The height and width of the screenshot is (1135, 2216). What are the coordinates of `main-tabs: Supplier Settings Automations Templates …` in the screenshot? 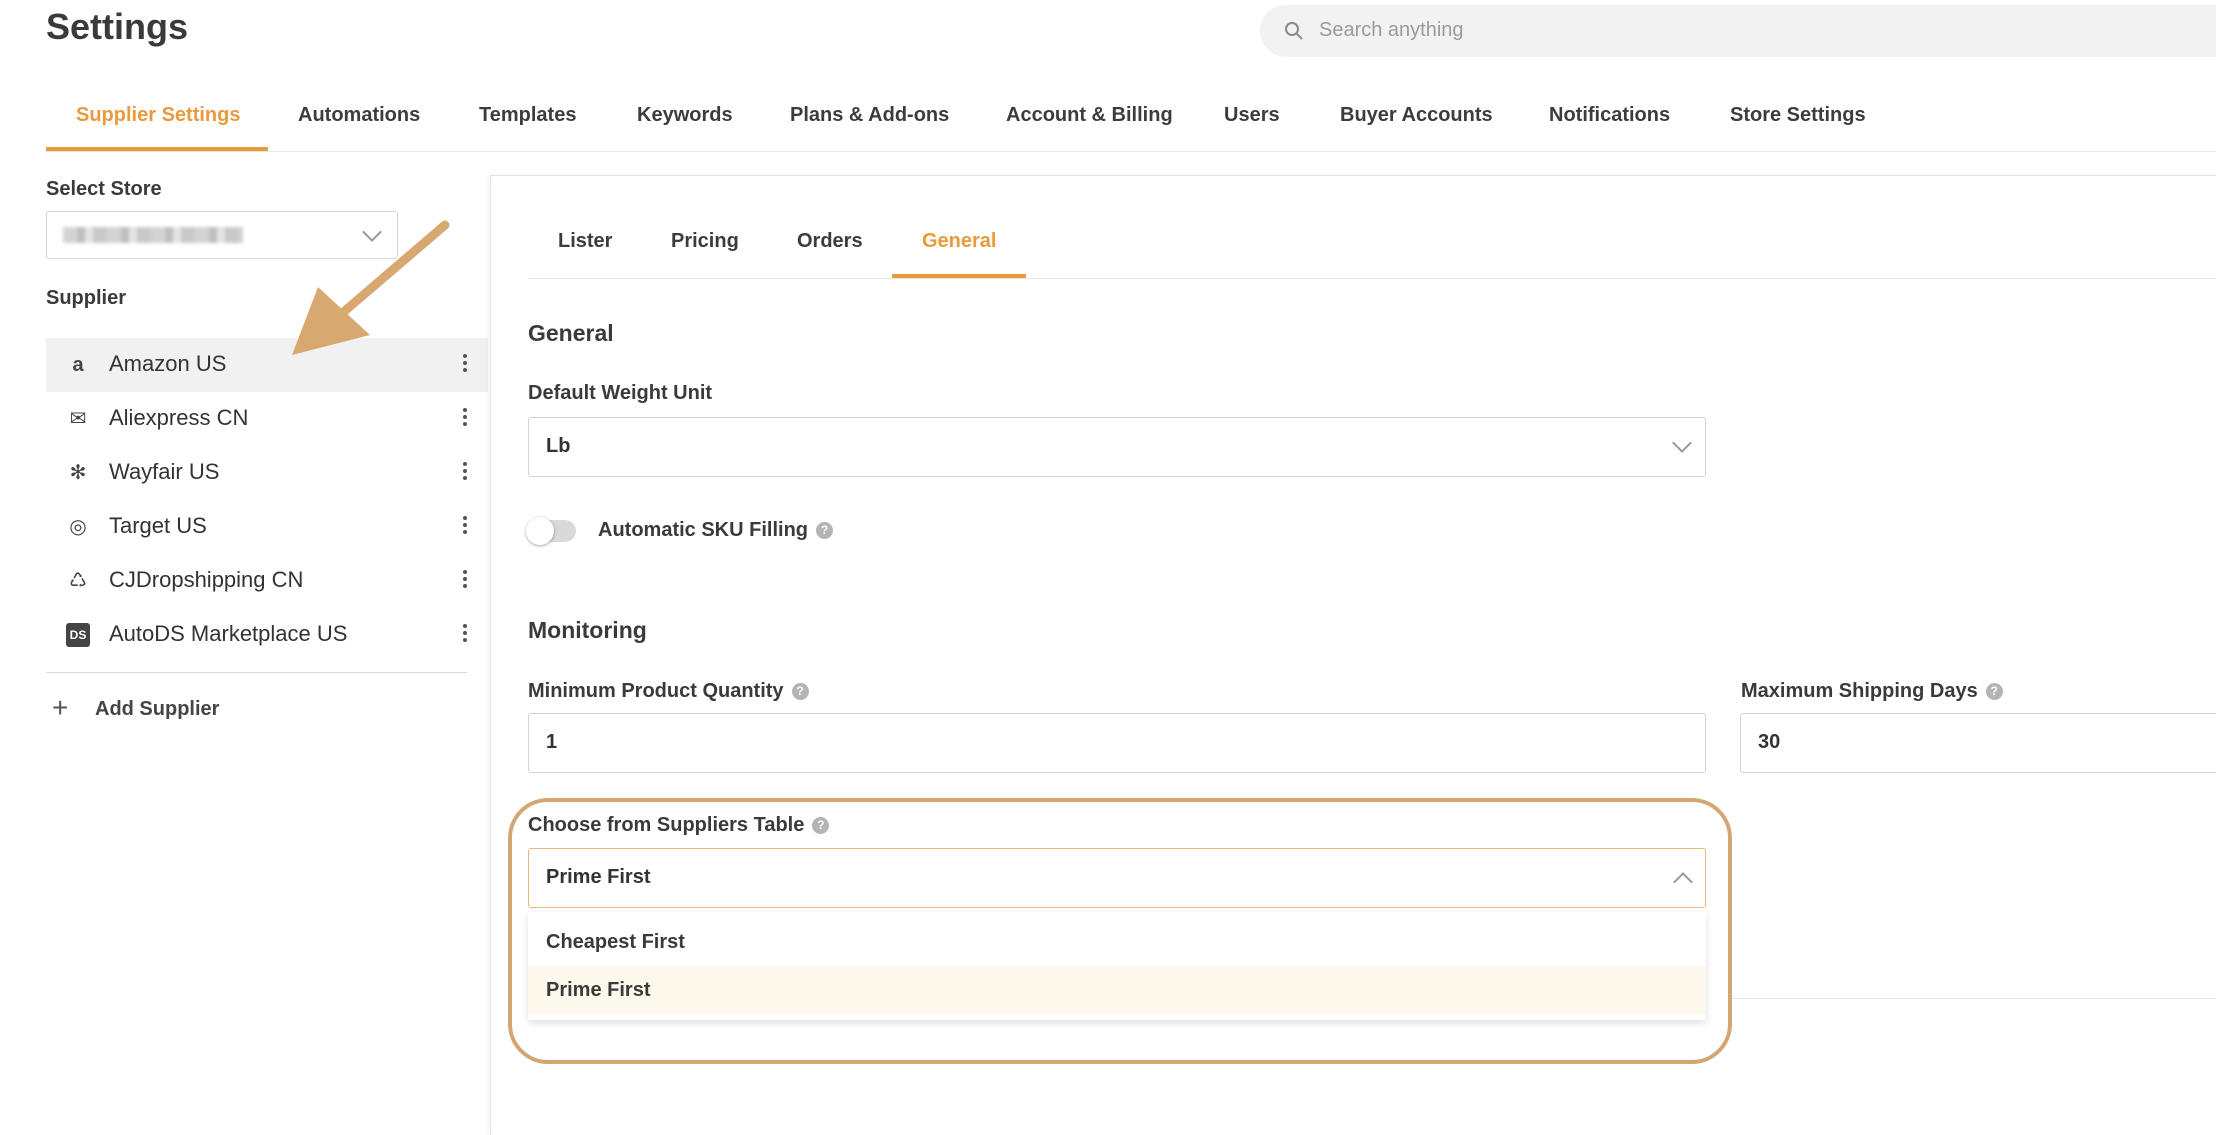 It's located at (1131, 128).